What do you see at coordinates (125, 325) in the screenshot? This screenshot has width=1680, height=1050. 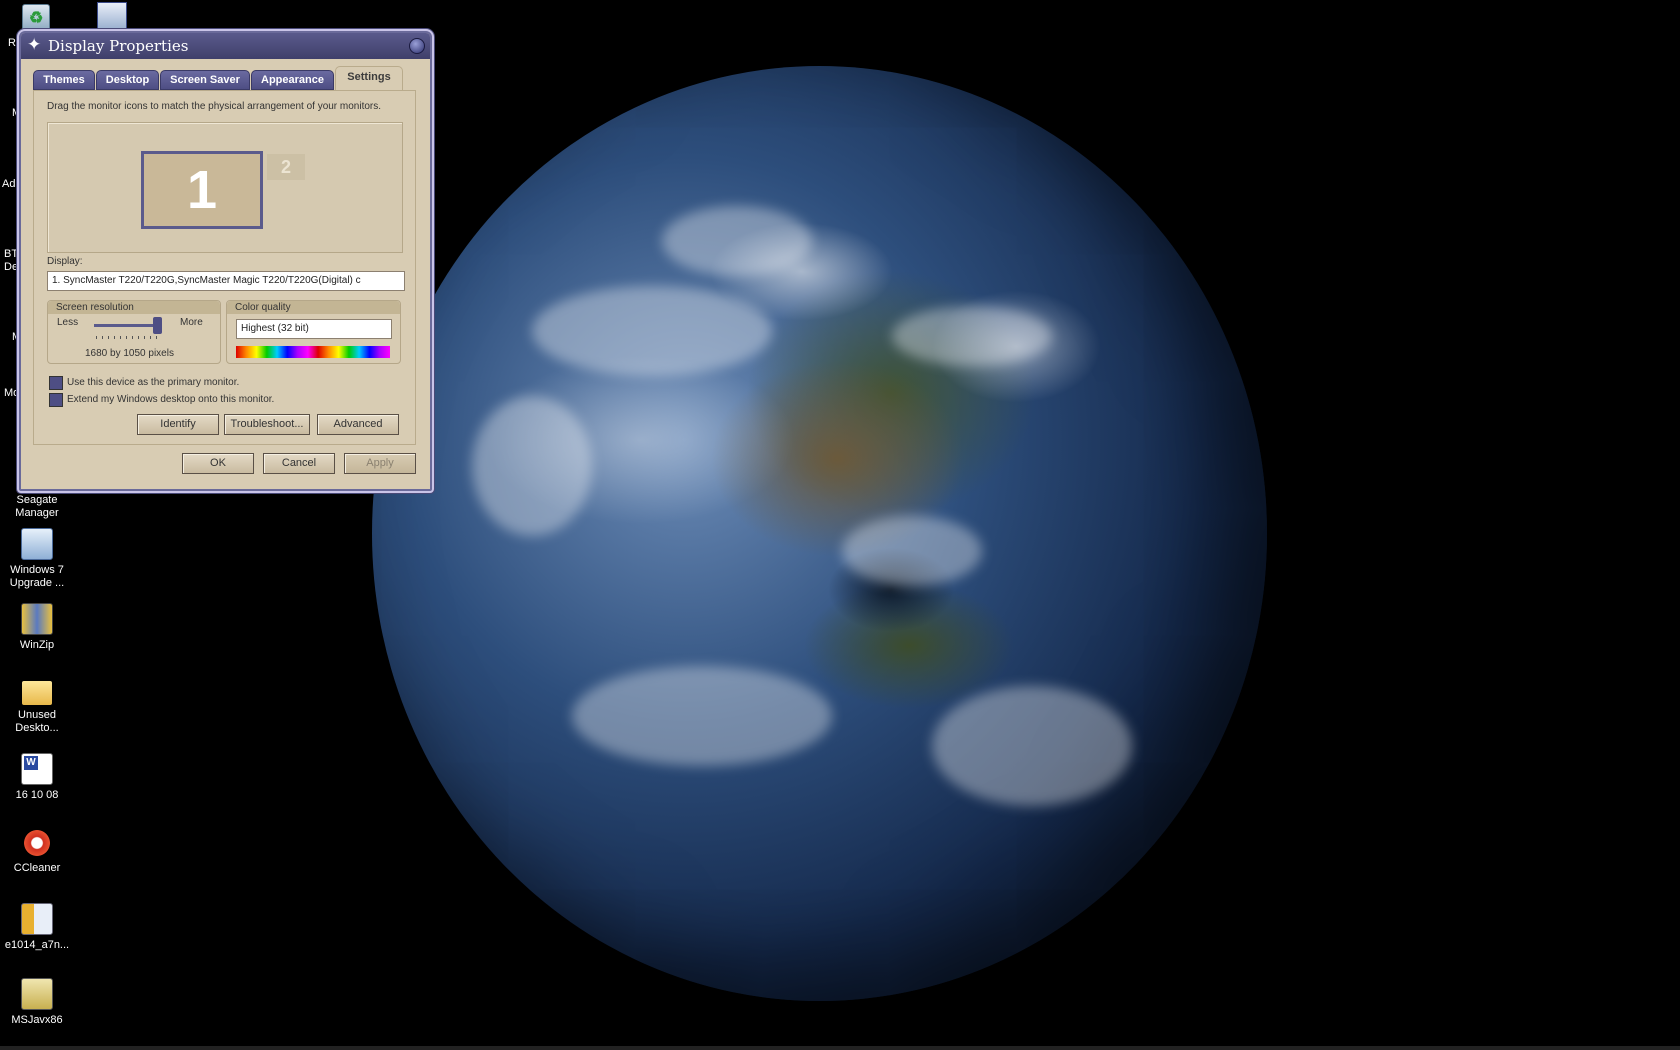 I see `resolution-slider-track` at bounding box center [125, 325].